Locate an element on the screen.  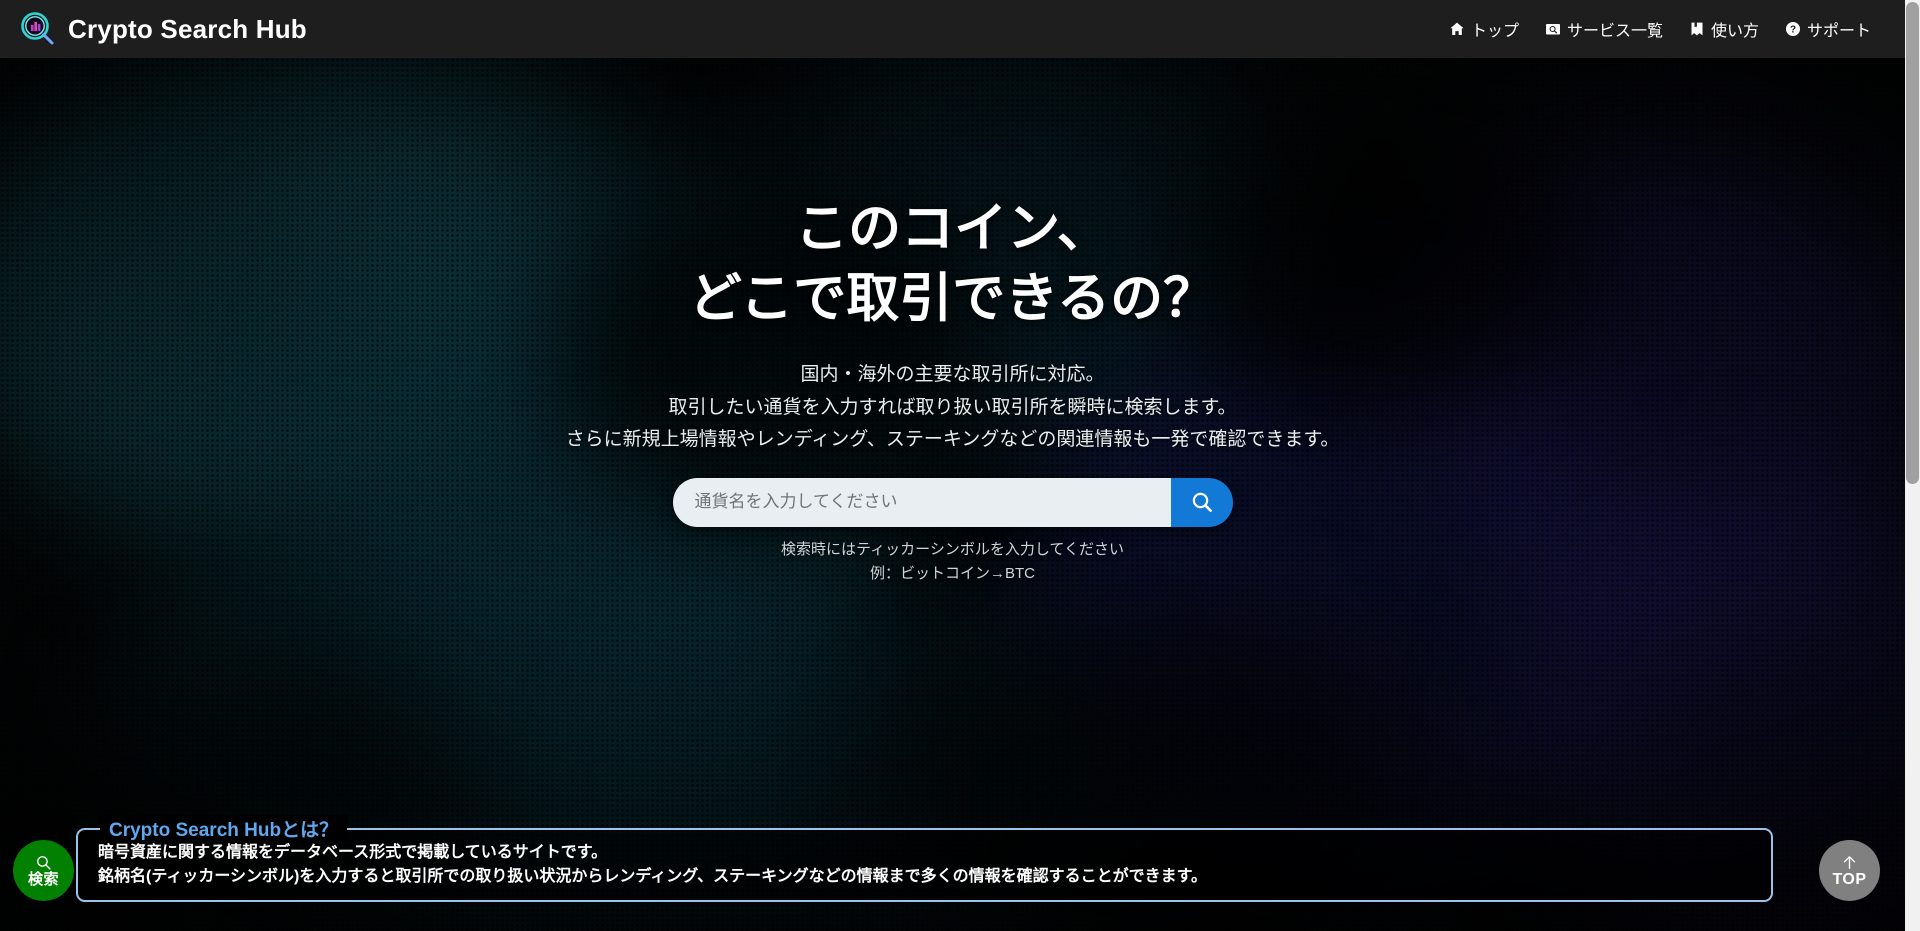
nav-label-howto: 使い方 is located at coordinates (1734, 31).